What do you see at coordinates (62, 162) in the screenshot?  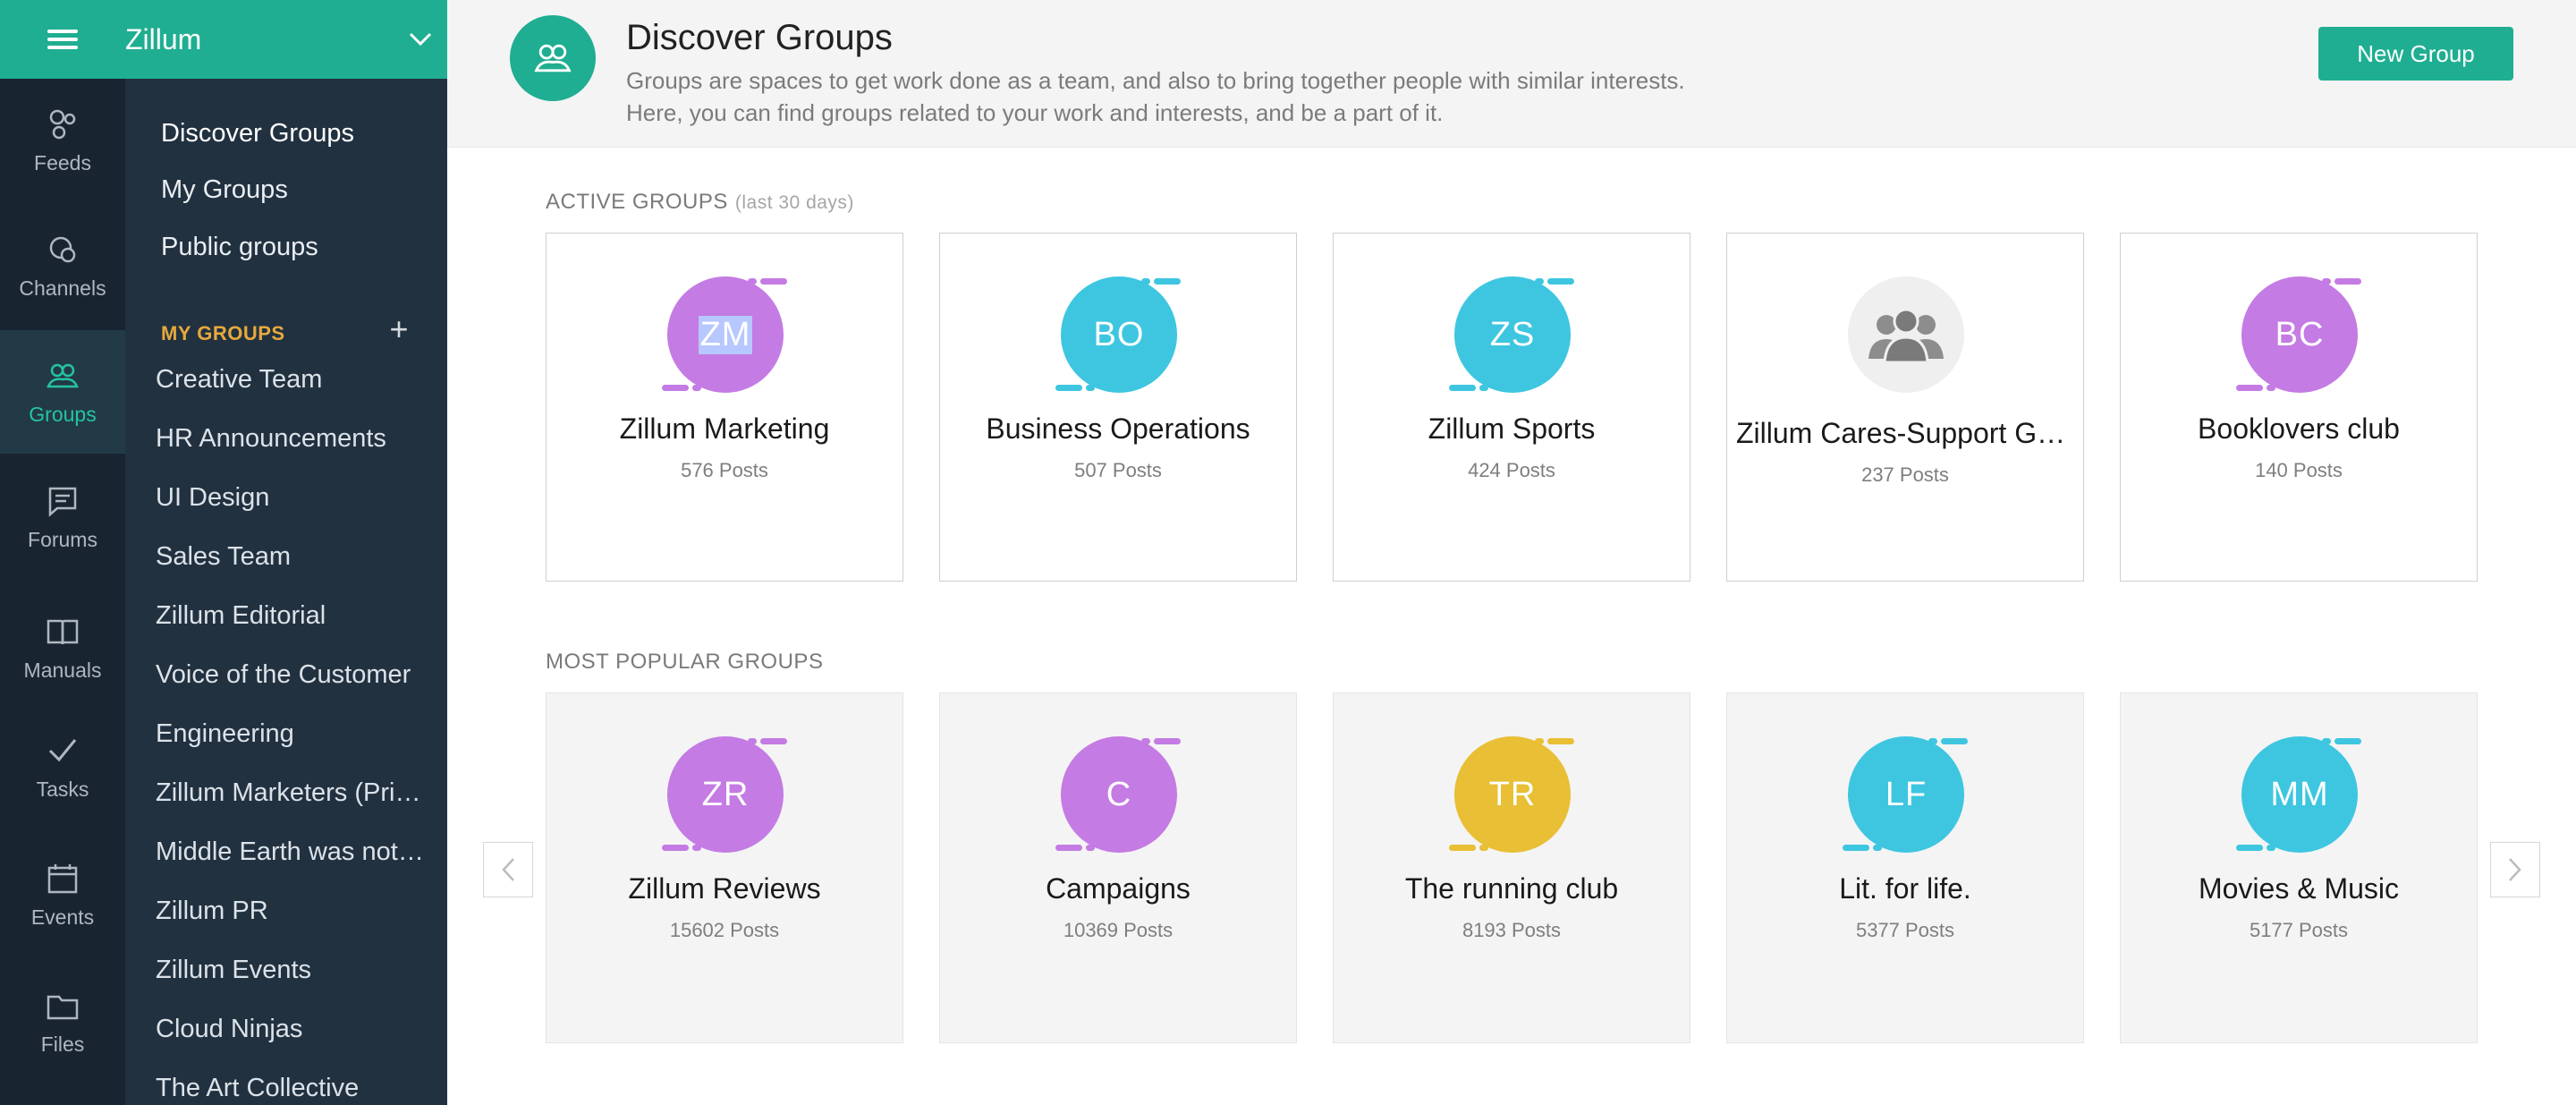 I see `rail-label: Feeds` at bounding box center [62, 162].